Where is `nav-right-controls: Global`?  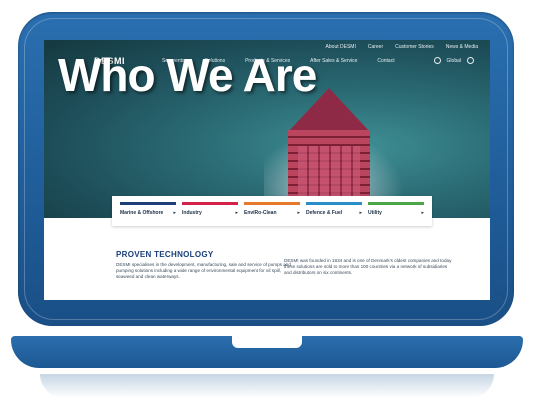 nav-right-controls: Global is located at coordinates (453, 60).